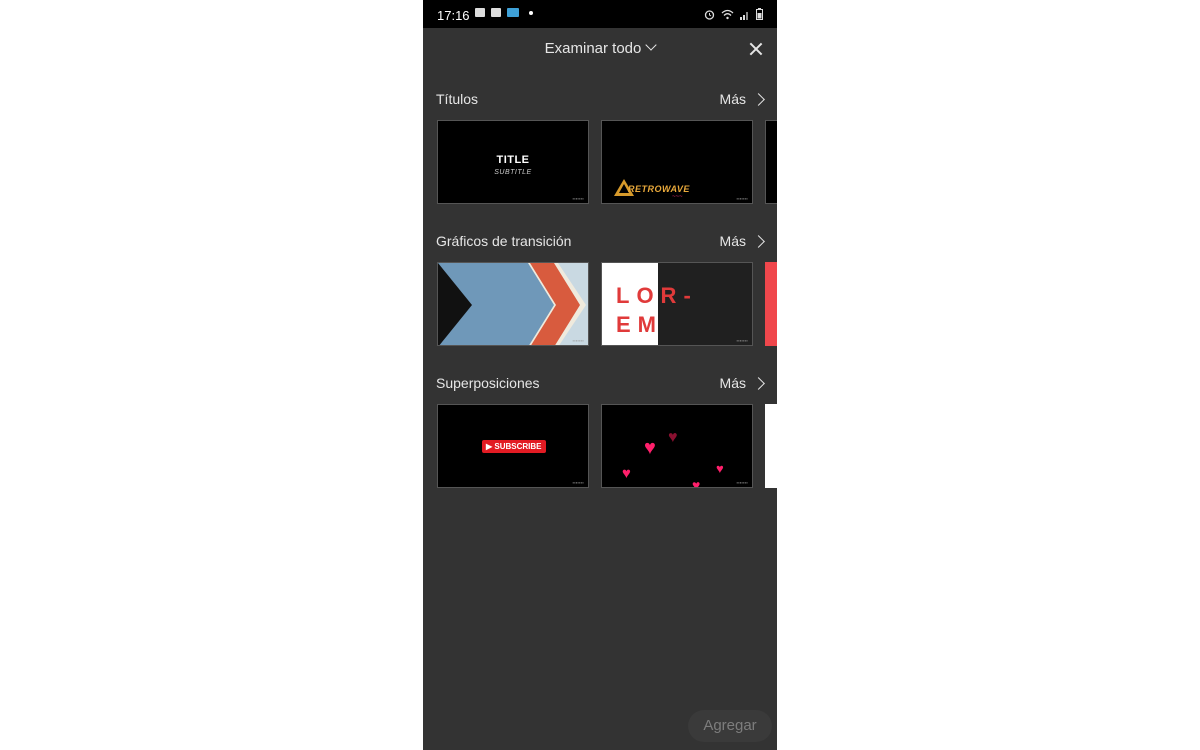 This screenshot has height=750, width=1200. What do you see at coordinates (457, 99) in the screenshot?
I see `section-title: Títulos` at bounding box center [457, 99].